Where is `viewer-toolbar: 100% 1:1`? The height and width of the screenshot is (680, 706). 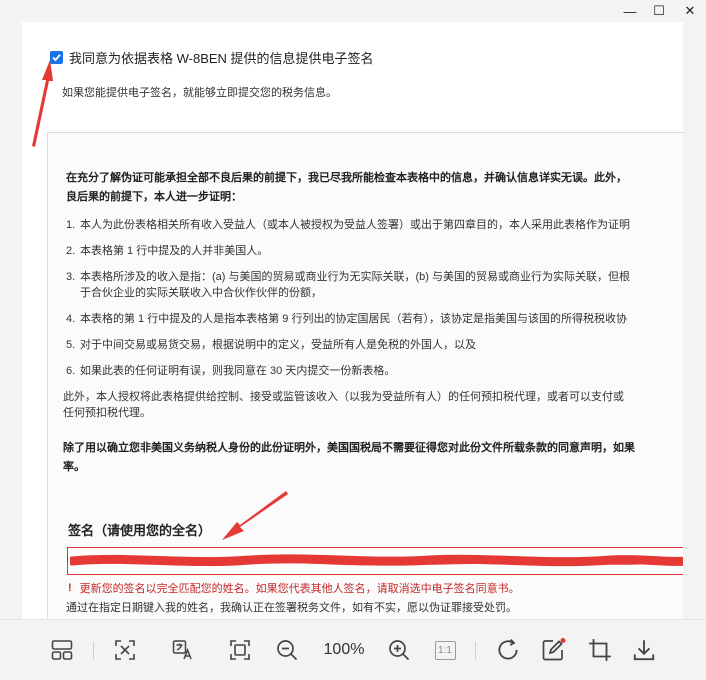
viewer-toolbar: 100% 1:1 is located at coordinates (353, 649).